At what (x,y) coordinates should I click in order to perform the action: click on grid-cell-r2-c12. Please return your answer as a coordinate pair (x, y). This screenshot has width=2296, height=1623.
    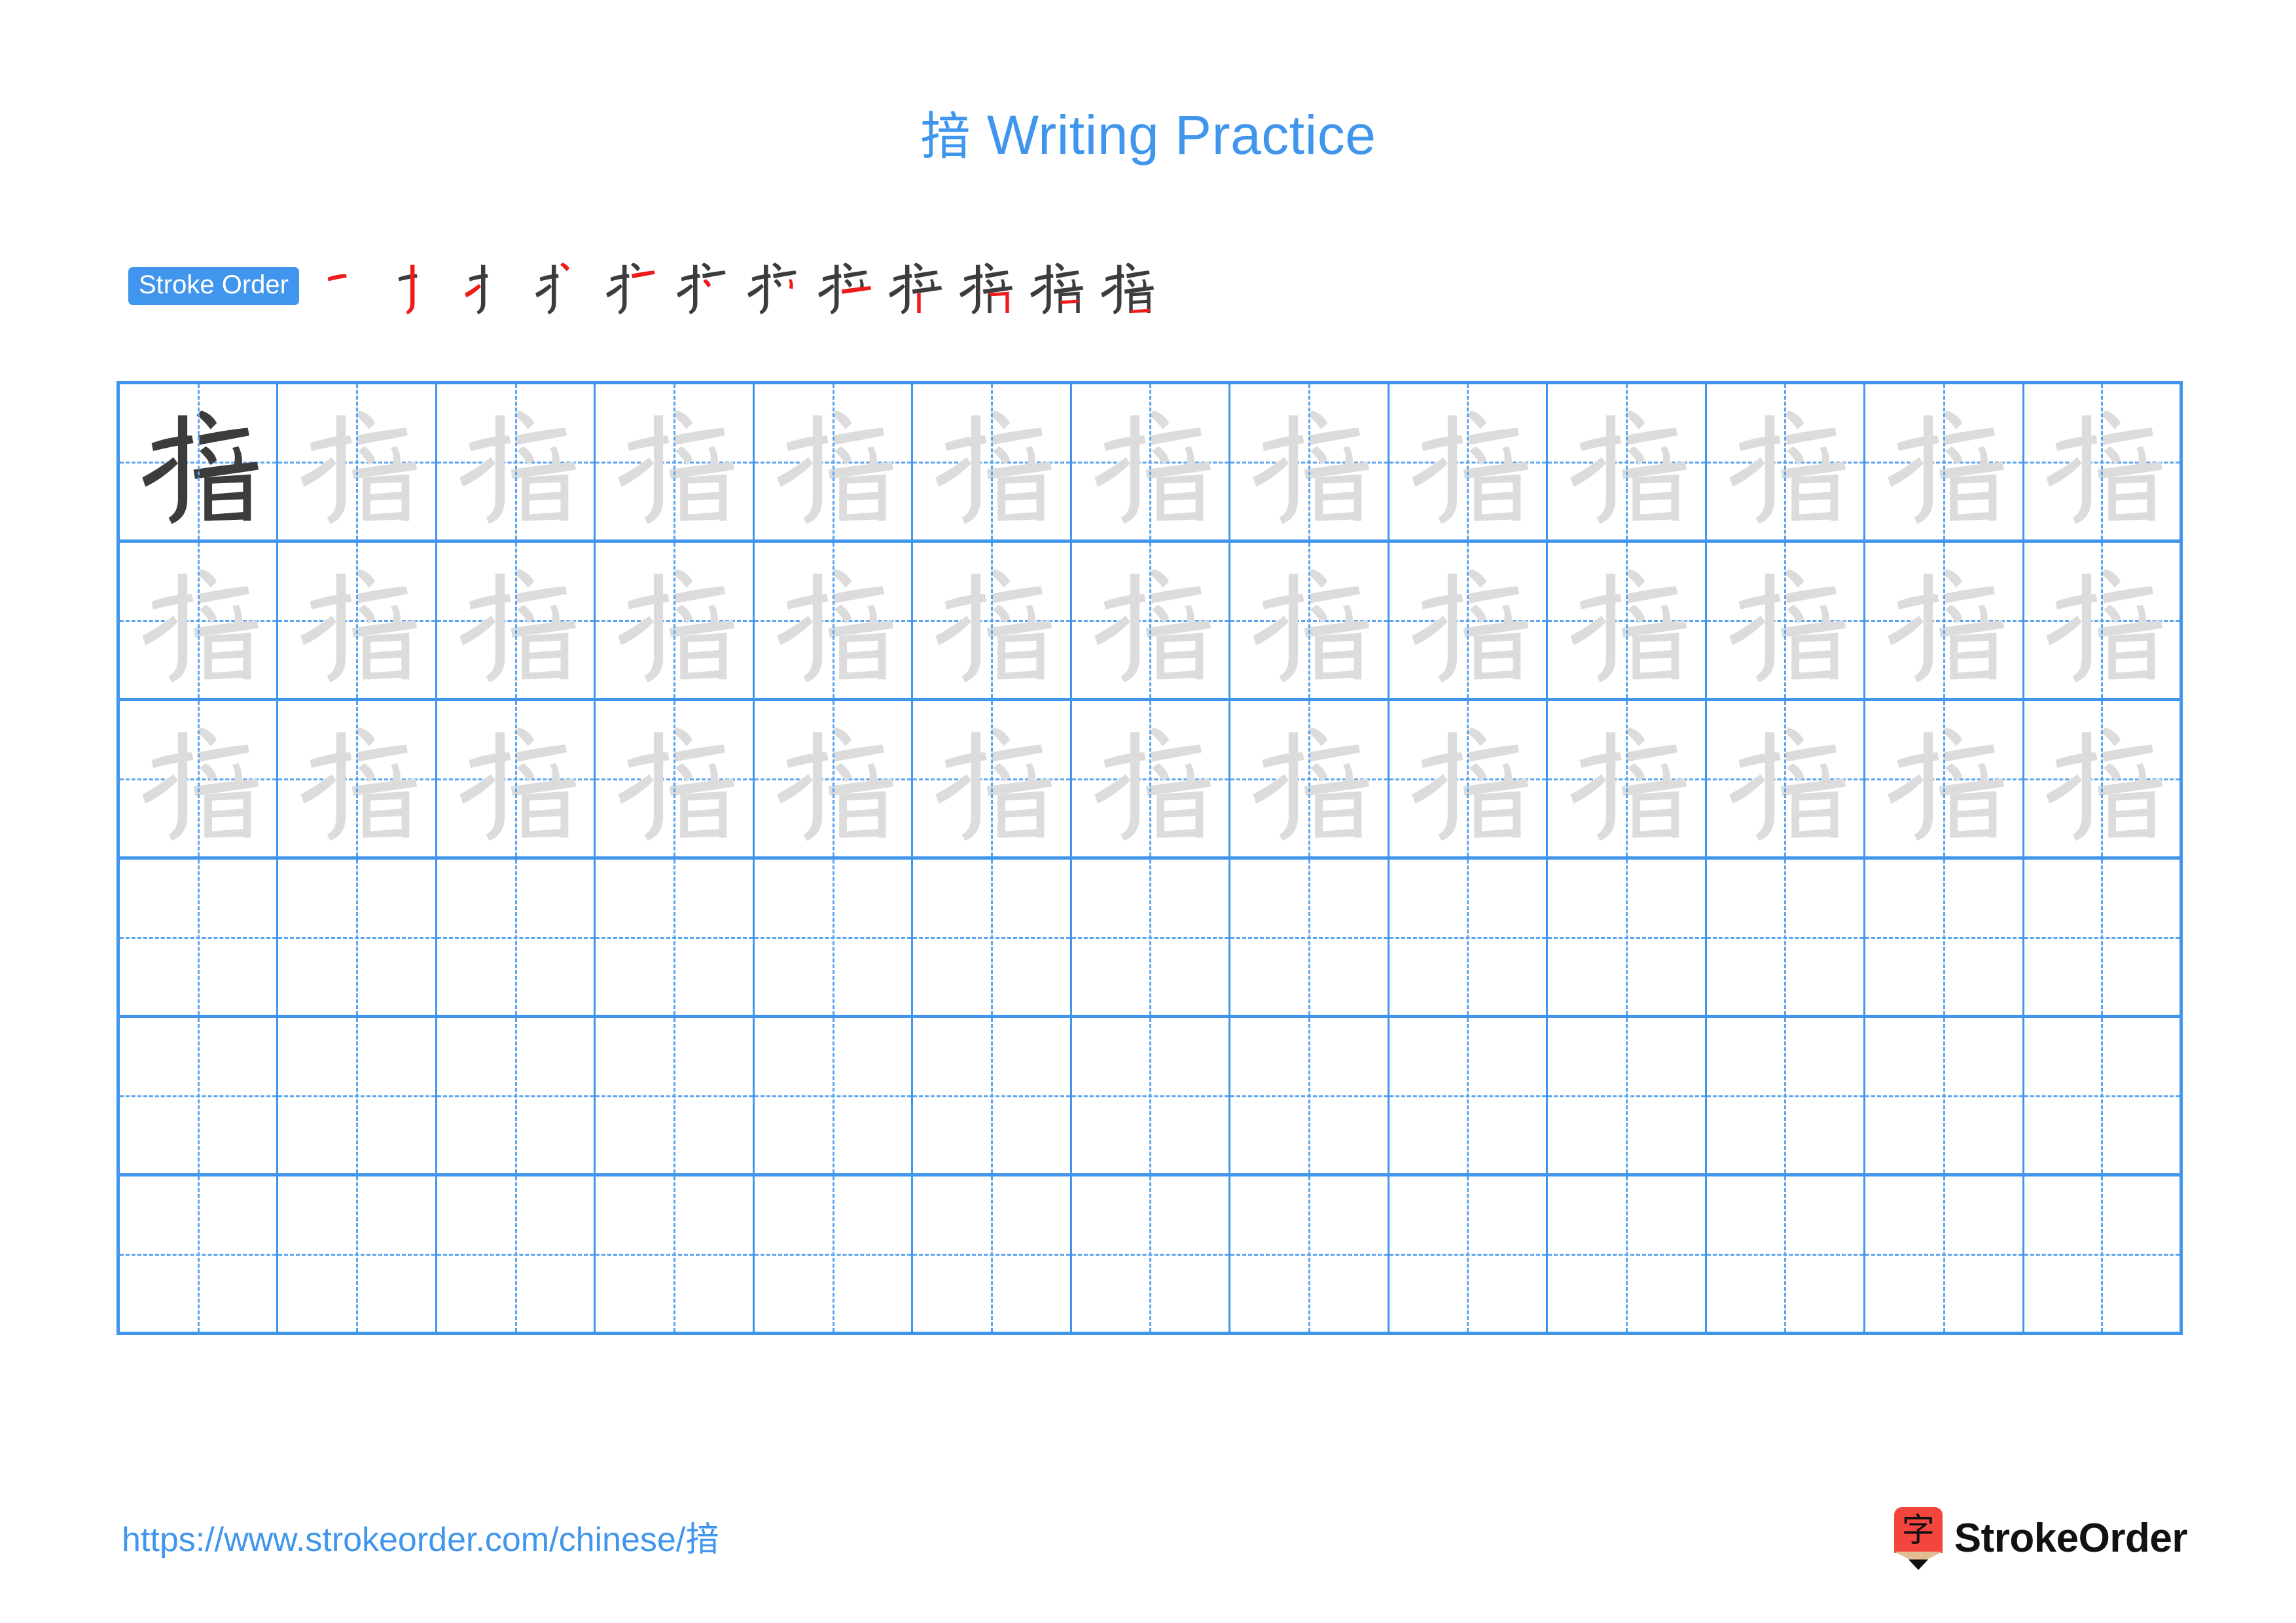
    Looking at the image, I should click on (1944, 622).